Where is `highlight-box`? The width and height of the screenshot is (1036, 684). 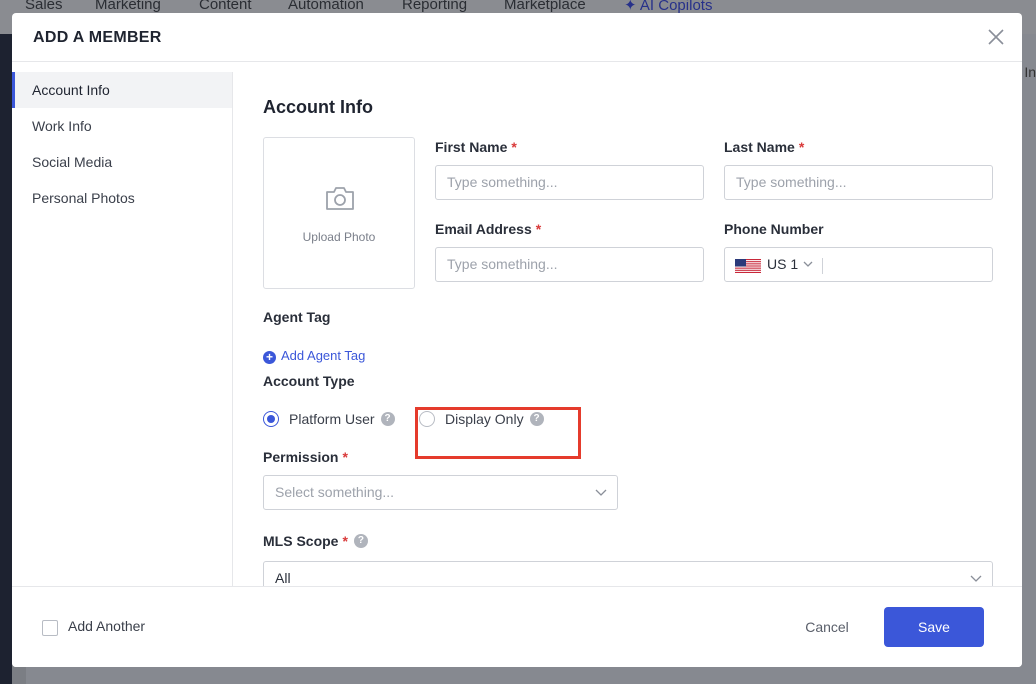 highlight-box is located at coordinates (498, 433).